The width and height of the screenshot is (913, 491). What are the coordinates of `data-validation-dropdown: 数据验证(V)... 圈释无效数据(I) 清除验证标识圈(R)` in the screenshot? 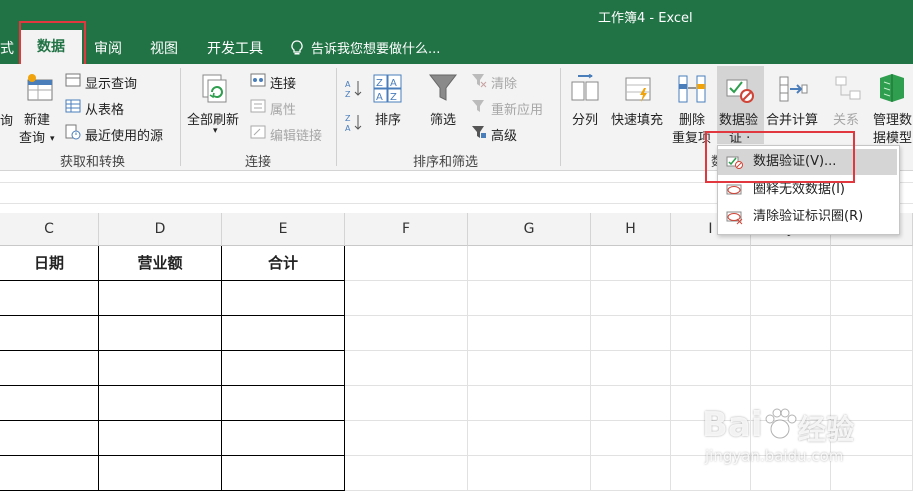 It's located at (808, 190).